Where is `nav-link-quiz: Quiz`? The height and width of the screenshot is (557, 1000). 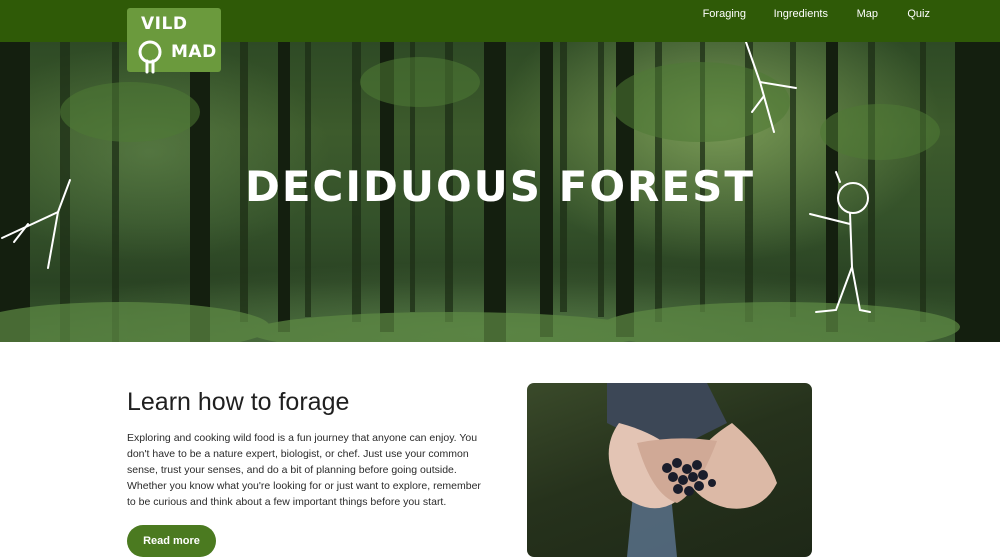
nav-link-quiz: Quiz is located at coordinates (918, 14).